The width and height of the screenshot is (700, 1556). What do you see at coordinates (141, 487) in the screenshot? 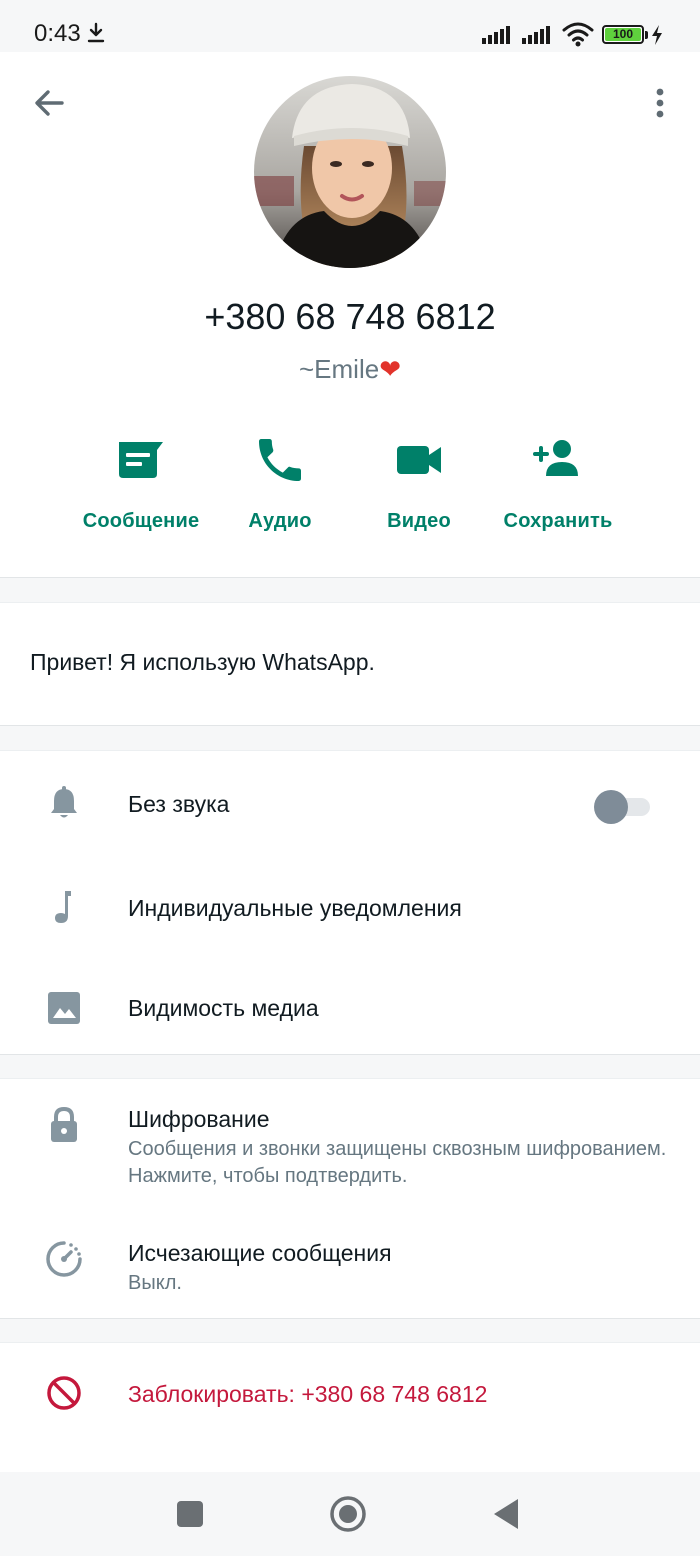
I see `message-button: Сообщение` at bounding box center [141, 487].